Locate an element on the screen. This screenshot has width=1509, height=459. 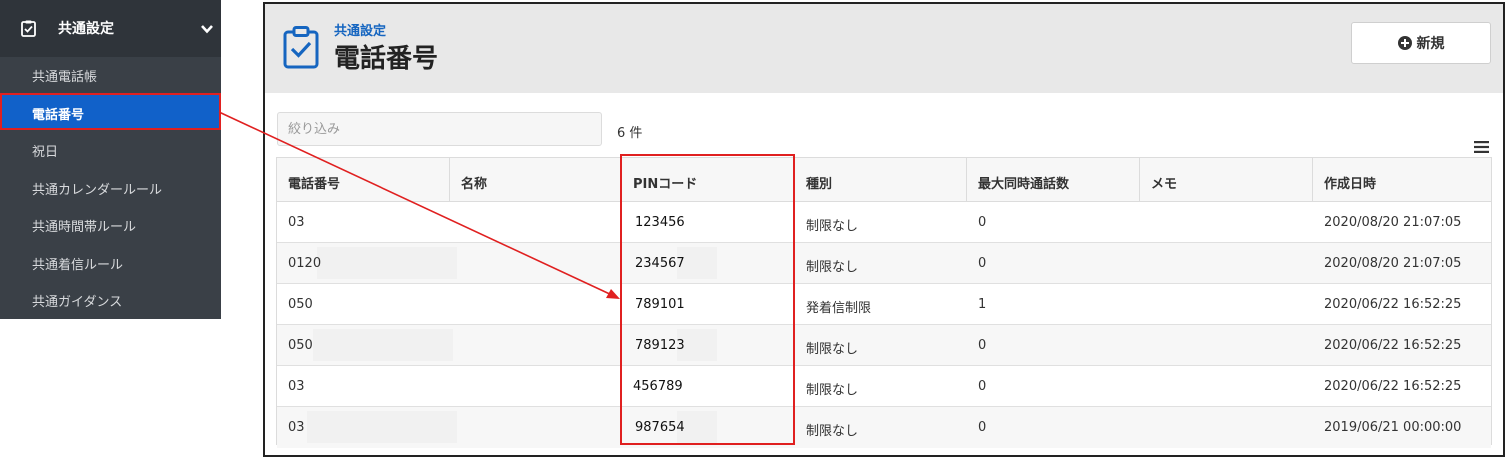
table-row: 03 987654 制限なし 0 2019/06/21 00:00:00 is located at coordinates (884, 427).